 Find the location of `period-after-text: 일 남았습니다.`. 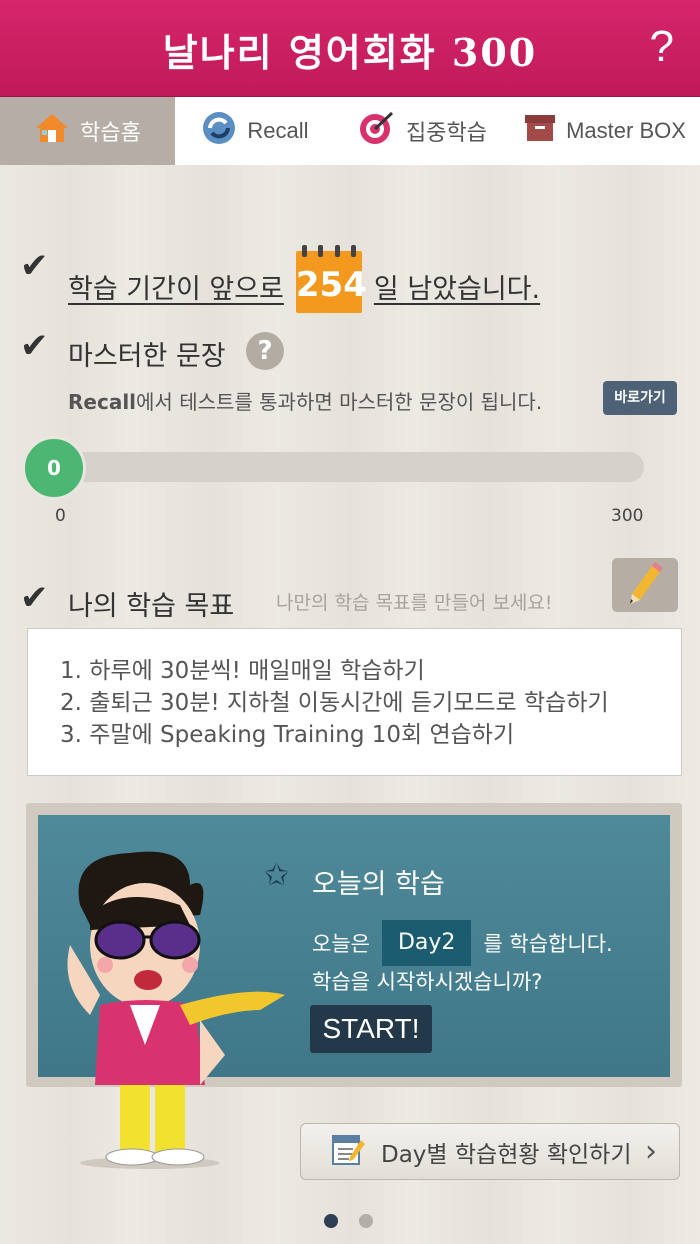

period-after-text: 일 남았습니다. is located at coordinates (457, 289).